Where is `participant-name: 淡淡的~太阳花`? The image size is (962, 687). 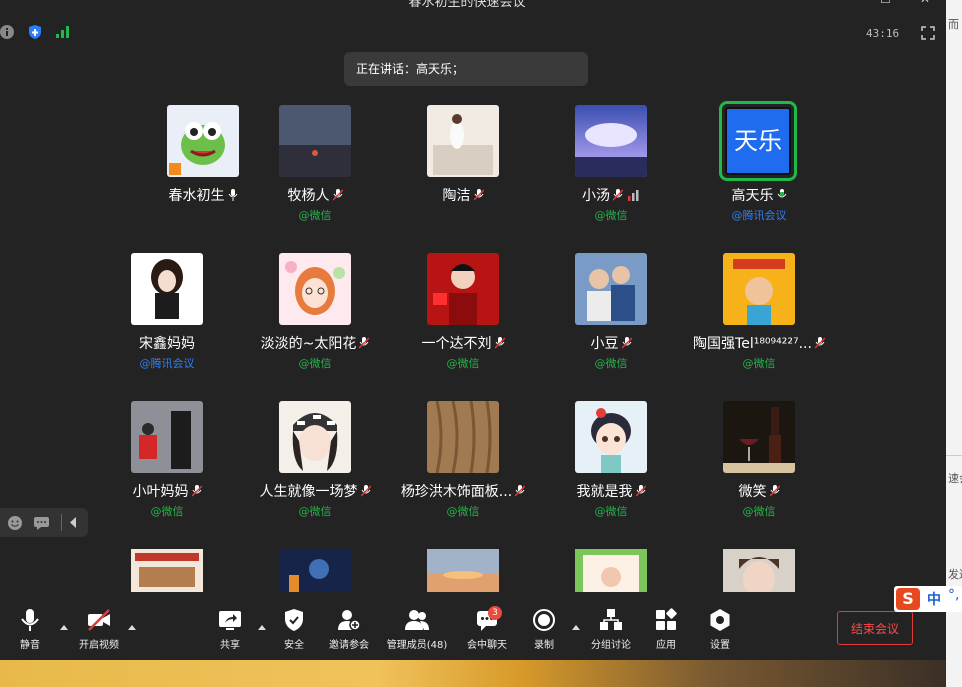 participant-name: 淡淡的~太阳花 is located at coordinates (315, 343).